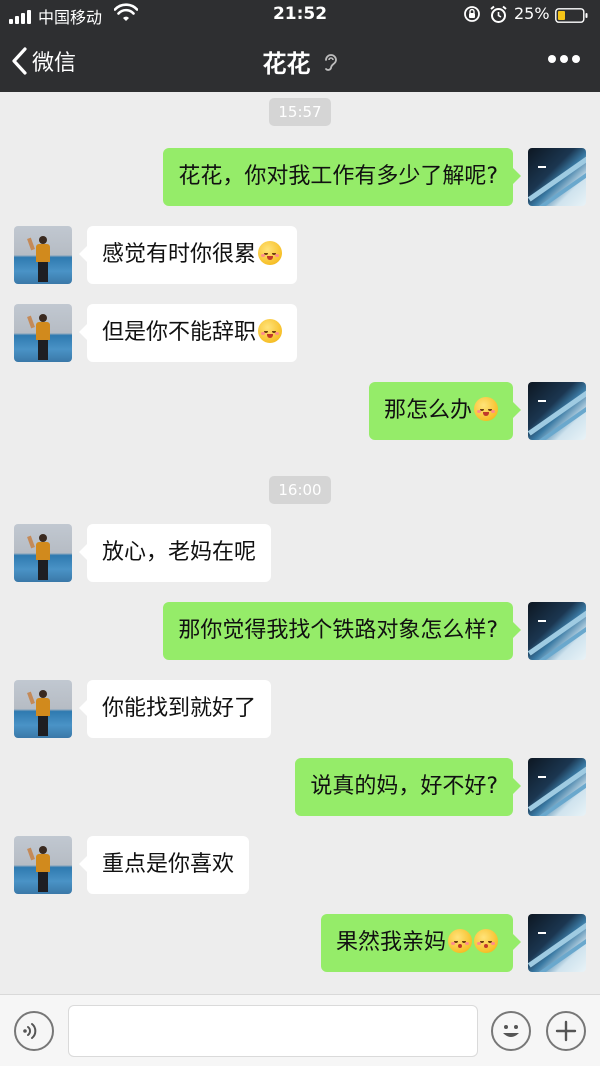 This screenshot has width=600, height=1066. What do you see at coordinates (179, 254) in the screenshot?
I see `message-text: 感觉有时你很累` at bounding box center [179, 254].